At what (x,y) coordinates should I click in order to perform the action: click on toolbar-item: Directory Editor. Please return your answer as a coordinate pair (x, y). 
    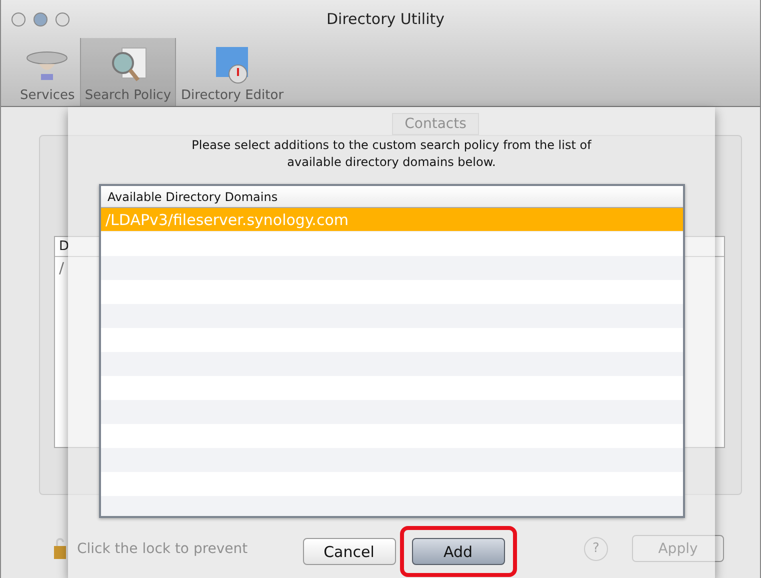
    Looking at the image, I should click on (232, 72).